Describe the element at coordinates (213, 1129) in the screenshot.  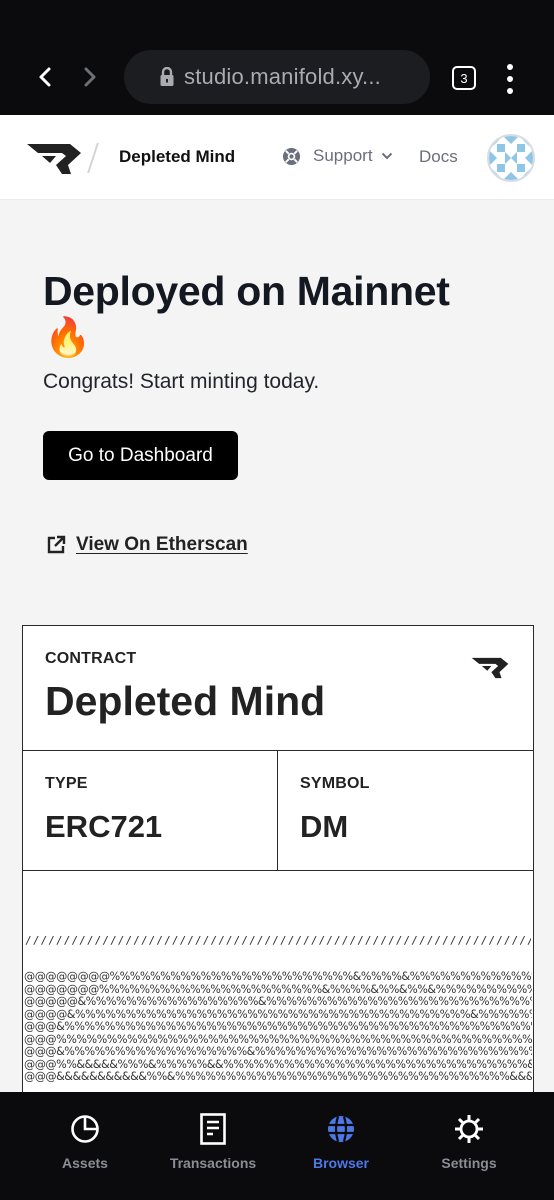
I see `document-icon` at that location.